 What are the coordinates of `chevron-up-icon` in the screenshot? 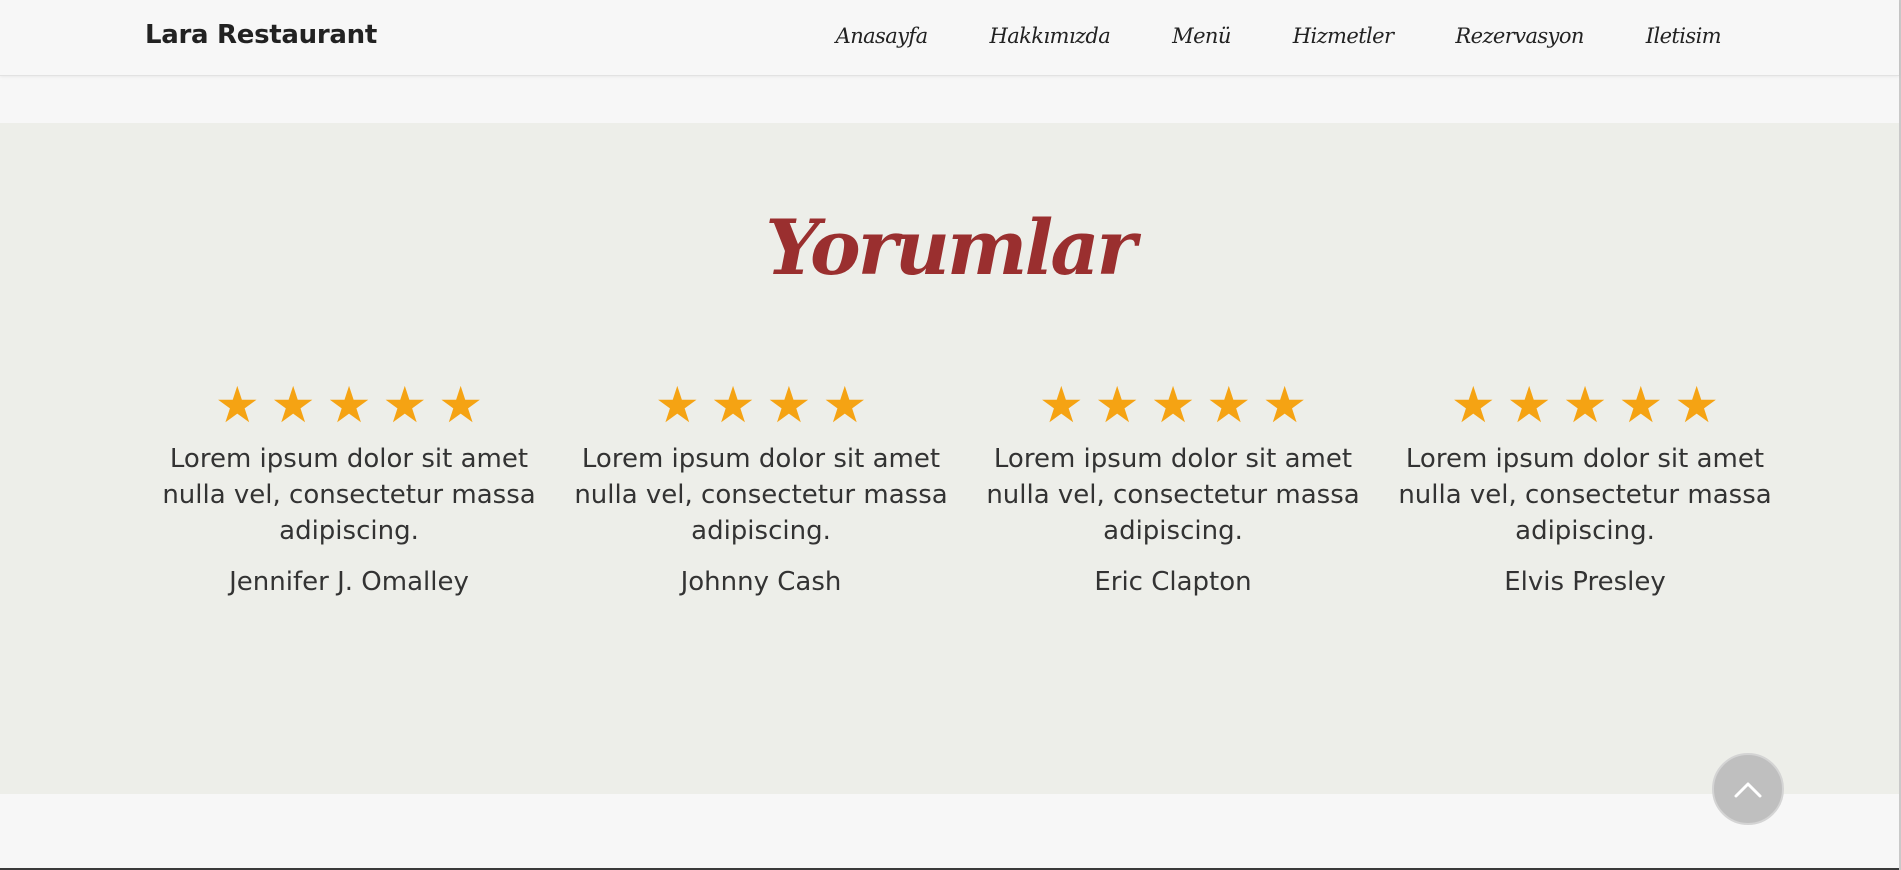 It's located at (1748, 790).